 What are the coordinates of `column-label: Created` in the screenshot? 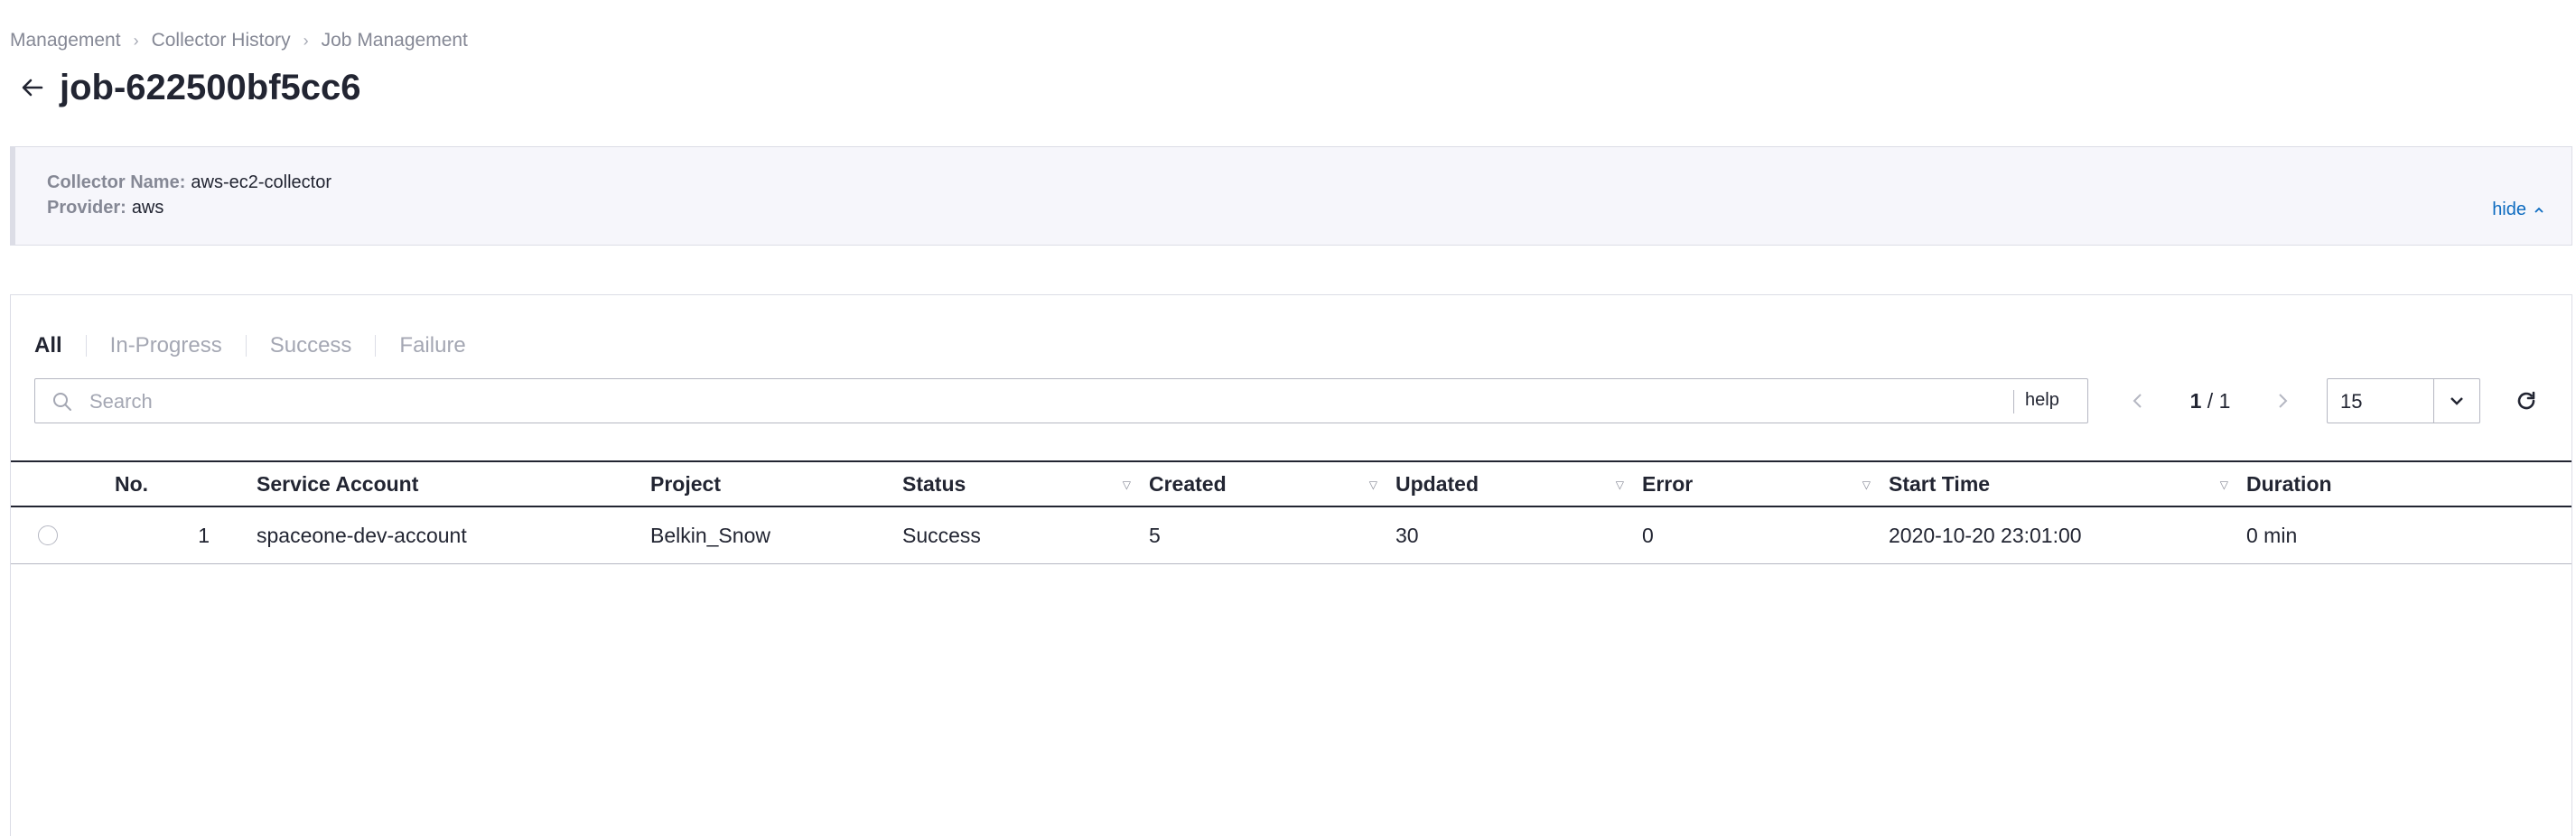 It's located at (1188, 483).